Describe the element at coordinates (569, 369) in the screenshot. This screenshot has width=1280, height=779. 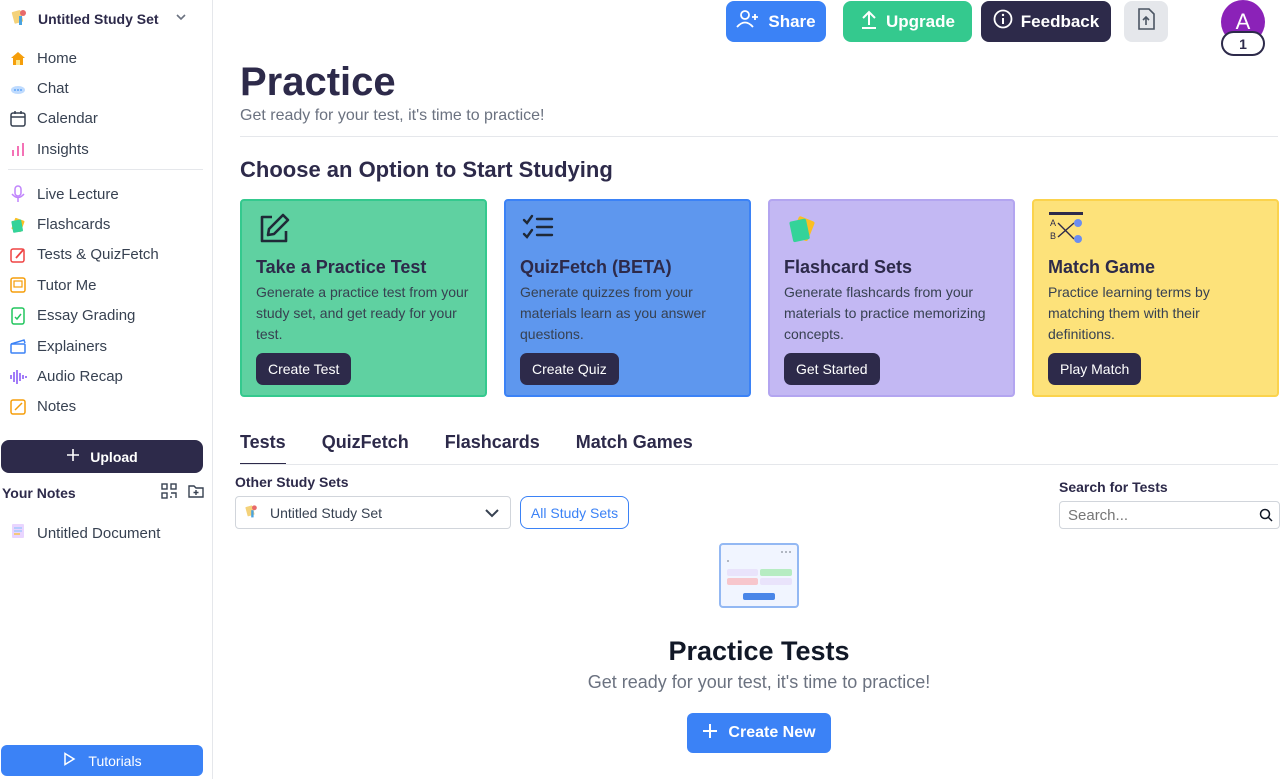
I see `create-quiz-button: Create Quiz` at that location.